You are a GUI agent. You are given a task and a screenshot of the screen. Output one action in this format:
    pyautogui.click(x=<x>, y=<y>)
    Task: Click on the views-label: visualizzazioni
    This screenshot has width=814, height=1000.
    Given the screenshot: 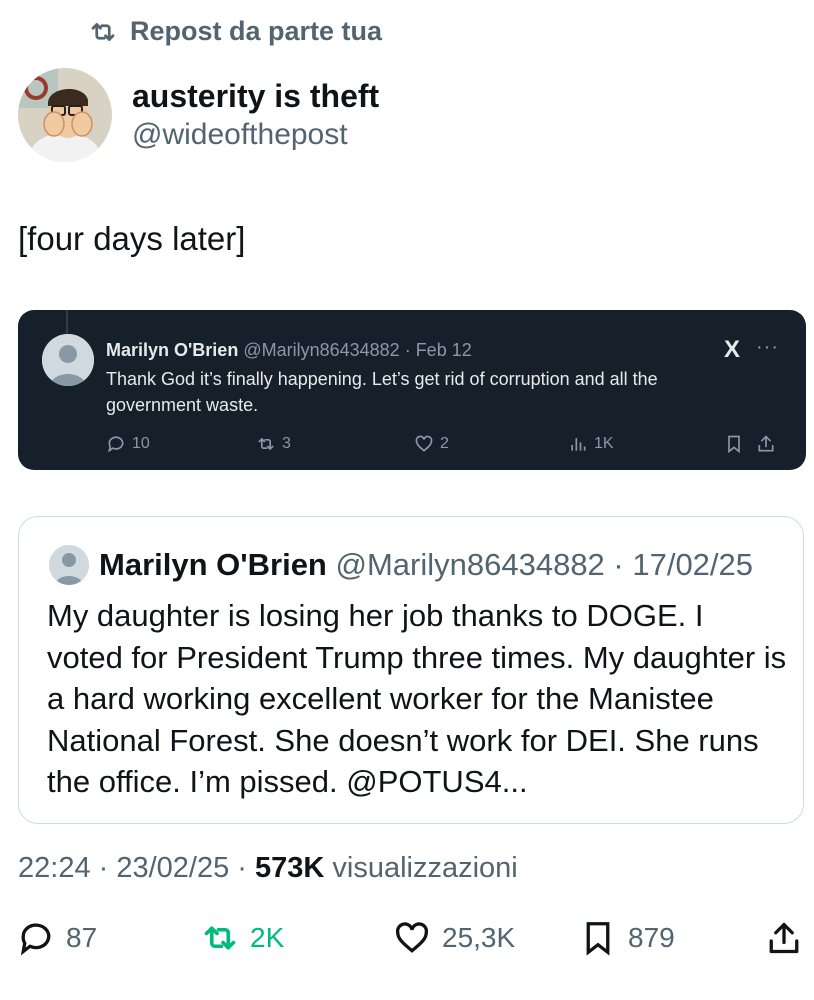 What is the action you would take?
    pyautogui.click(x=421, y=868)
    